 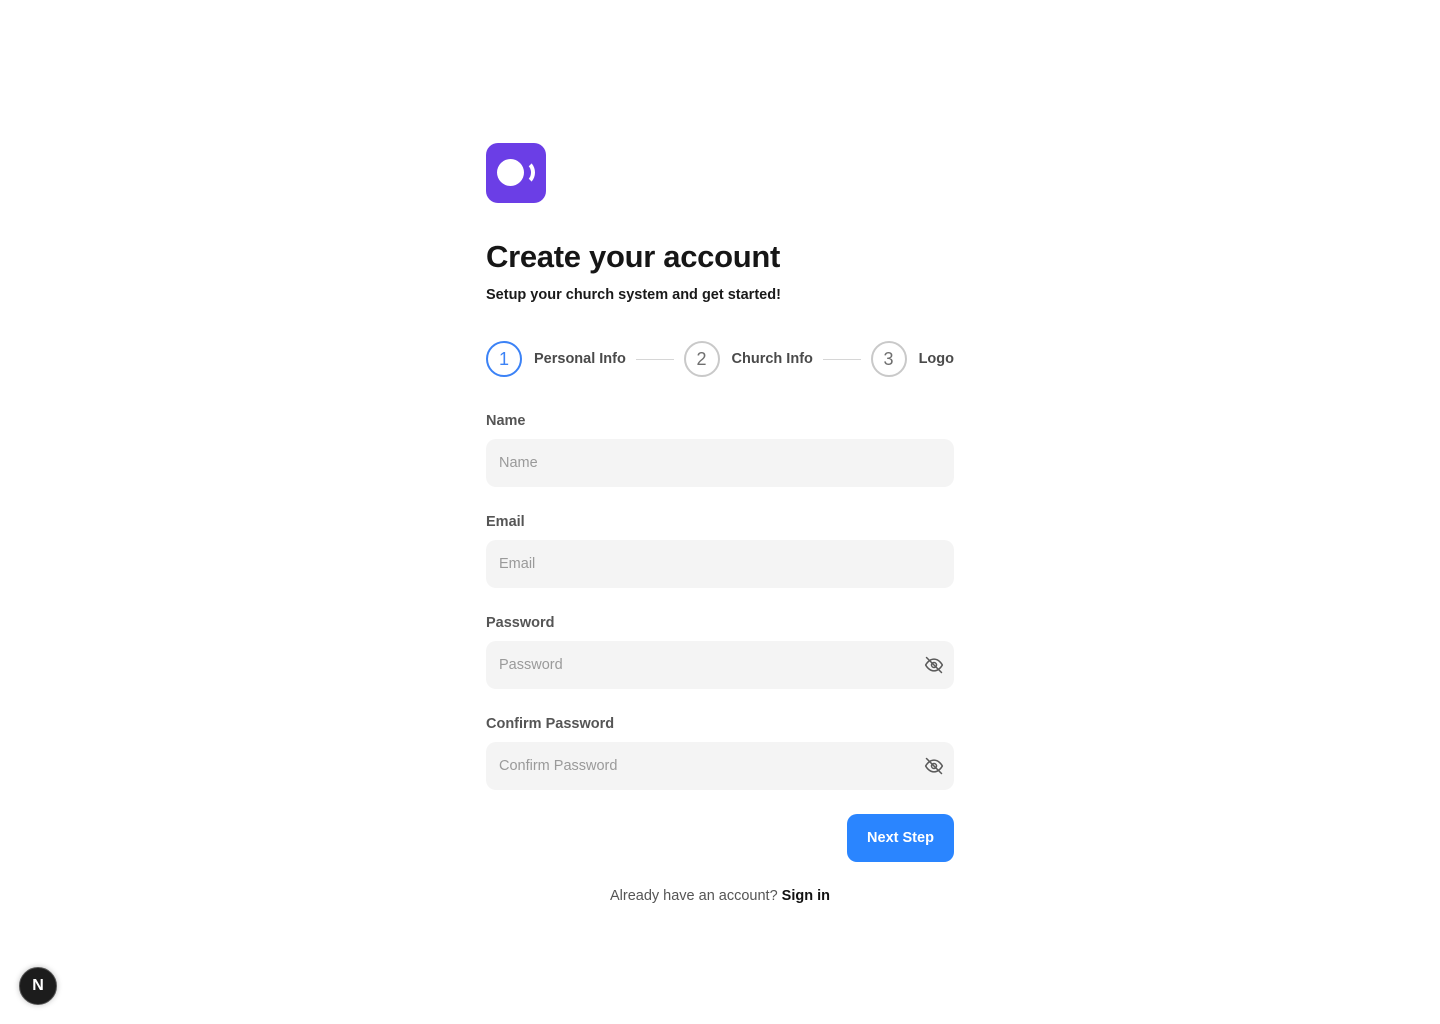 What do you see at coordinates (936, 359) in the screenshot?
I see `step-3-label: Logo` at bounding box center [936, 359].